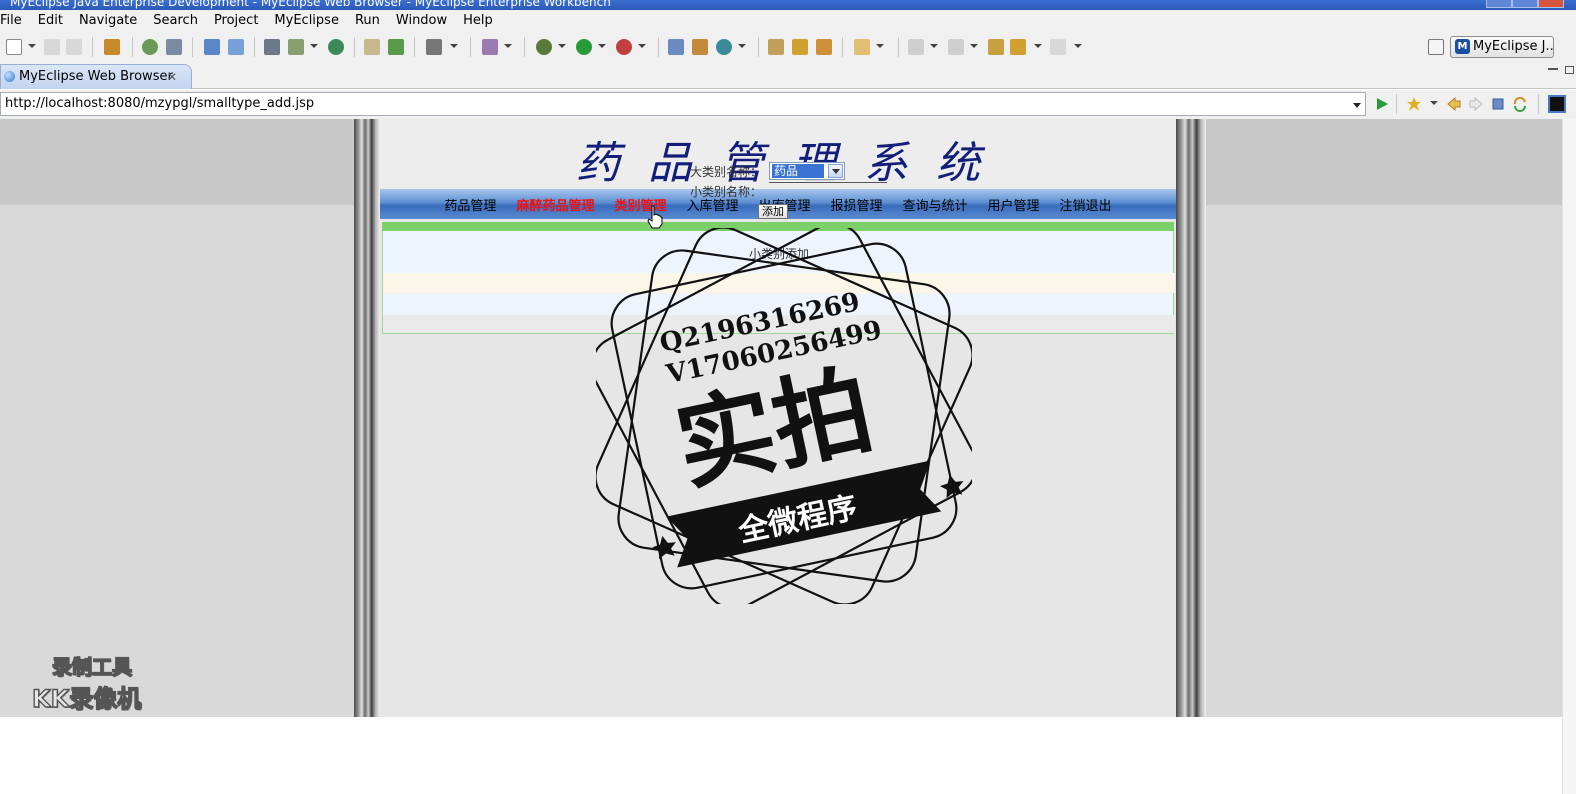  What do you see at coordinates (584, 47) in the screenshot?
I see `run-icon` at bounding box center [584, 47].